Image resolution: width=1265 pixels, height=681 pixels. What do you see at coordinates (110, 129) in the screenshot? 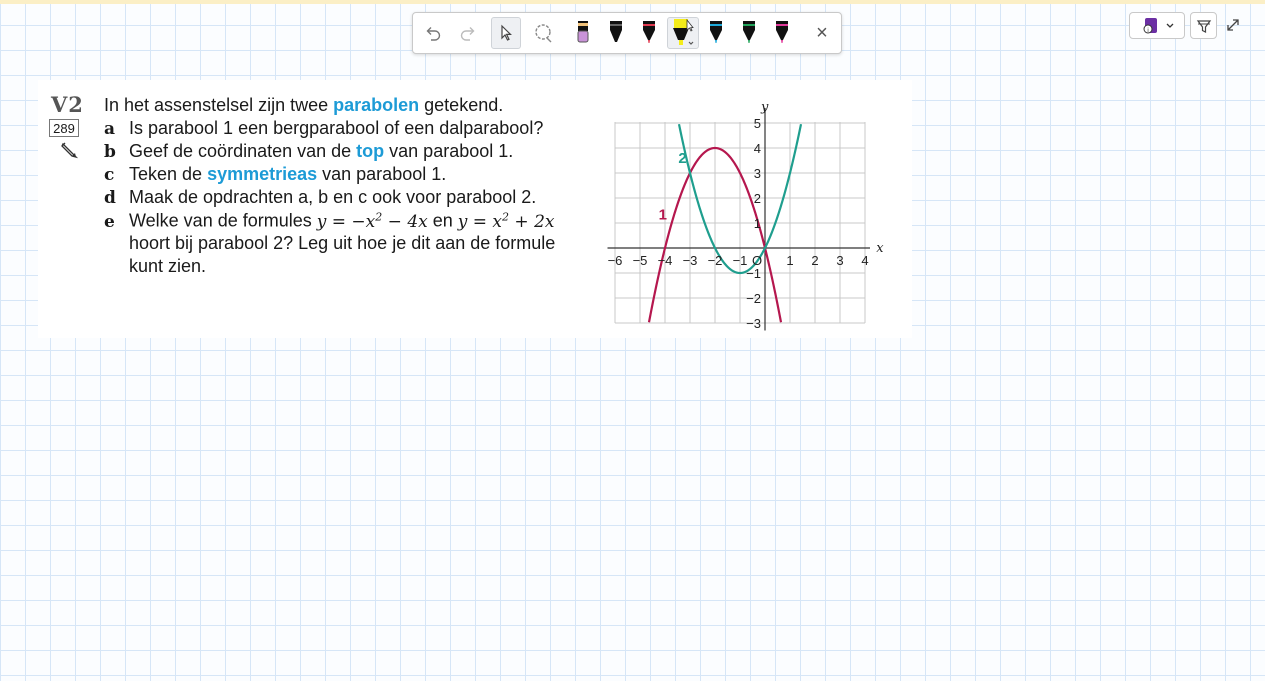
I see `question-letter: a` at bounding box center [110, 129].